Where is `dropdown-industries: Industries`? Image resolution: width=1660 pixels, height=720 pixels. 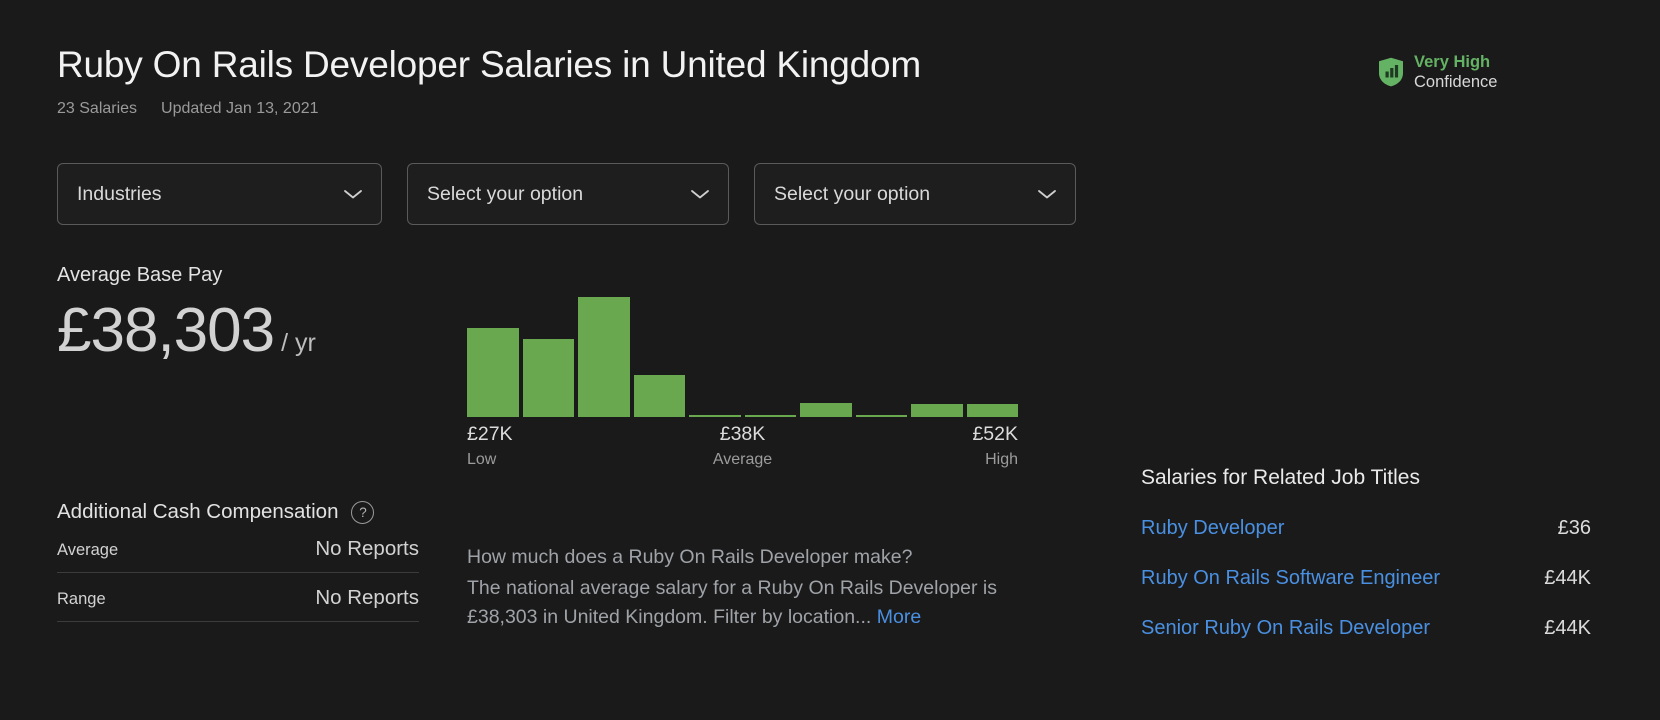 dropdown-industries: Industries is located at coordinates (219, 194).